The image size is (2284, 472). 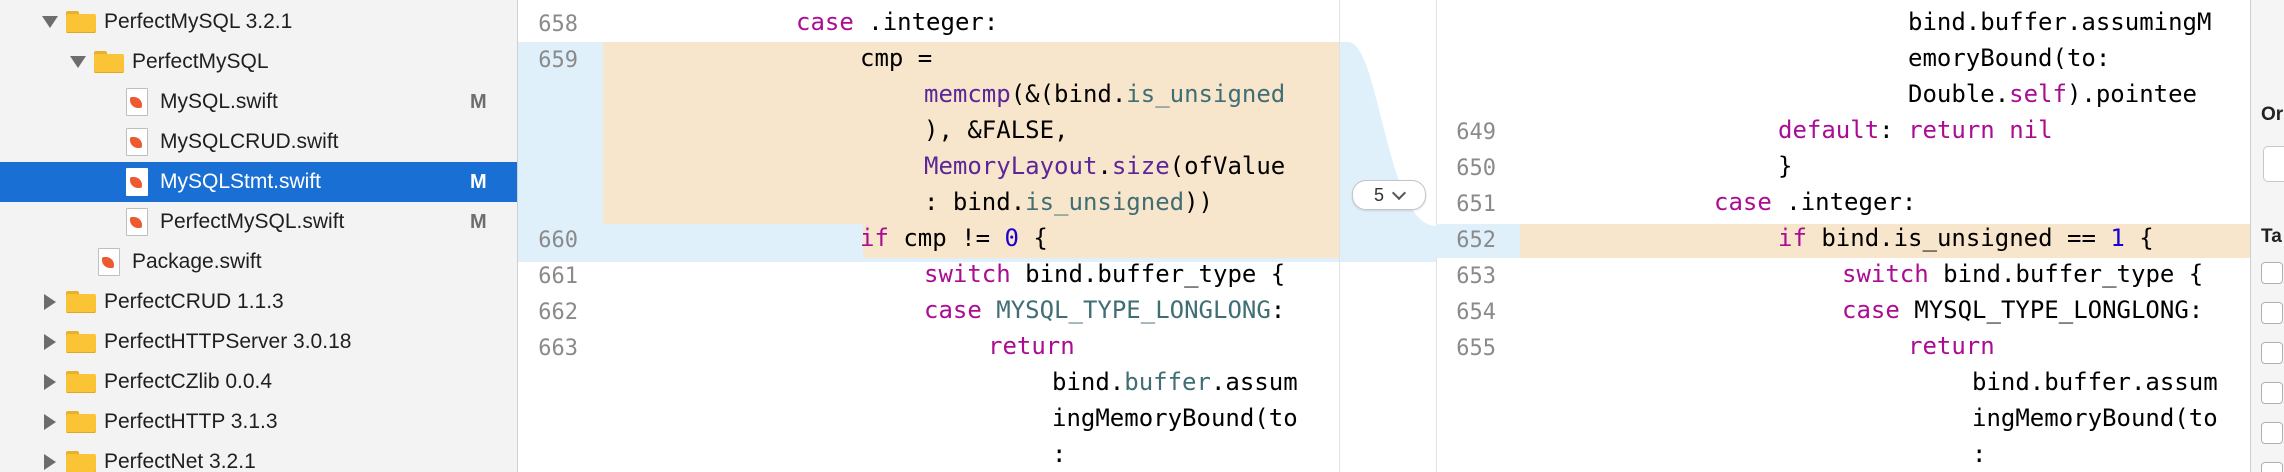 What do you see at coordinates (2009, 58) in the screenshot?
I see `code-line: emoryBound(to:` at bounding box center [2009, 58].